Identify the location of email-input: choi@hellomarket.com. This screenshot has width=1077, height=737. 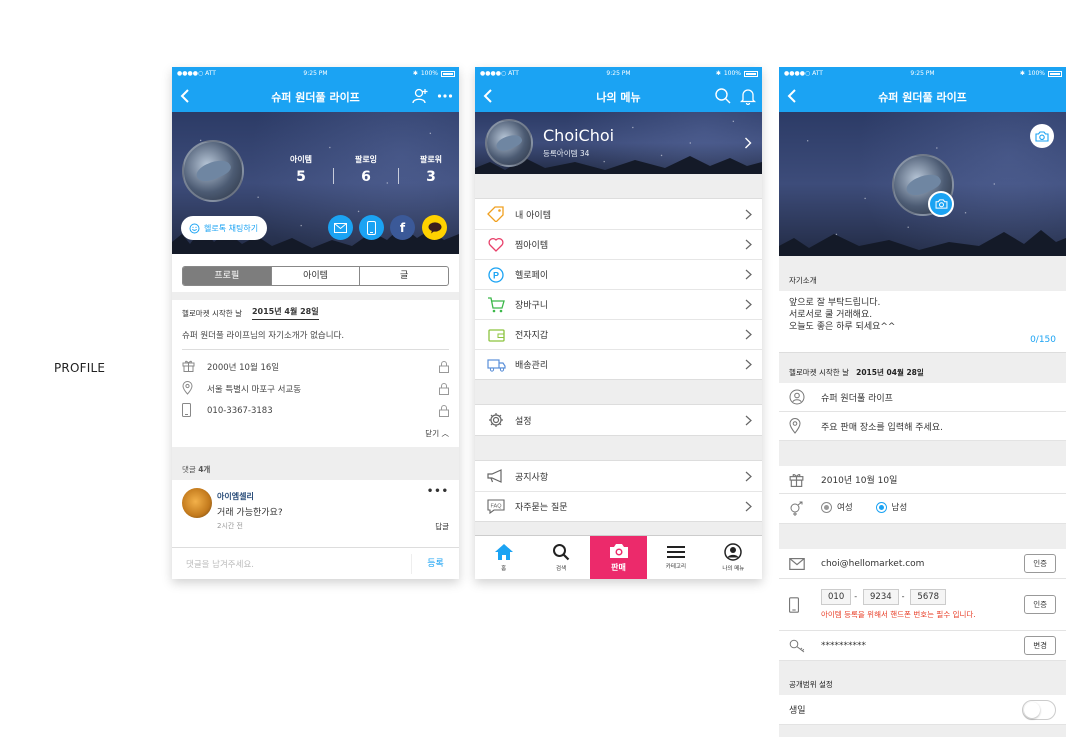
(917, 564).